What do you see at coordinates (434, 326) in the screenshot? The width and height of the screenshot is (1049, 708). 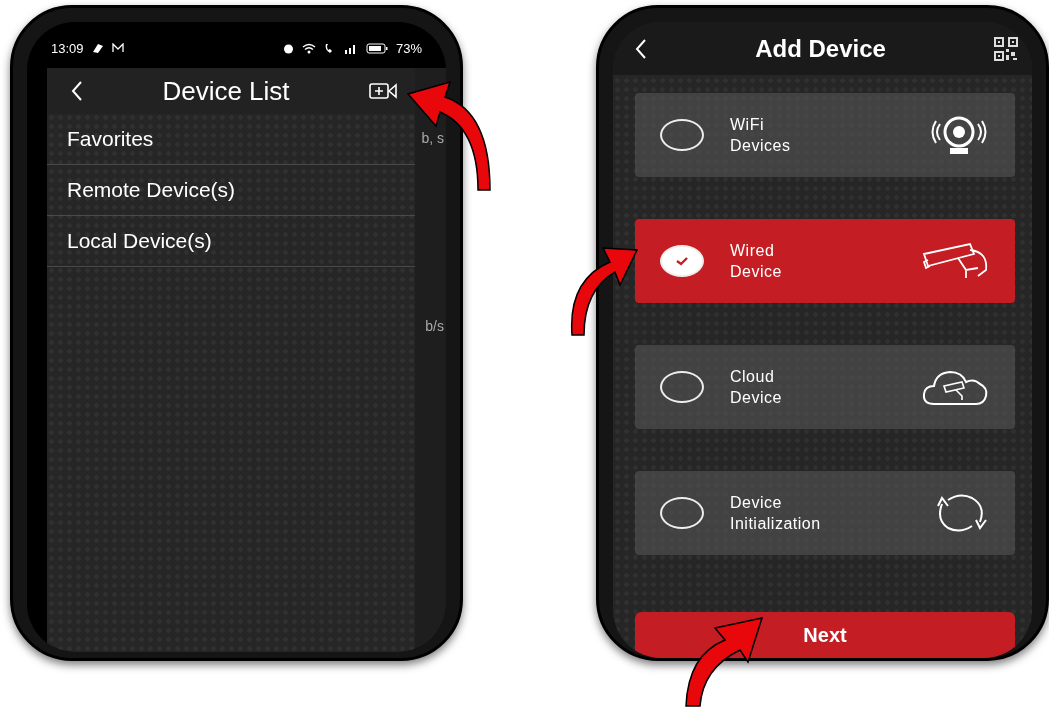 I see `background-text: b/s` at bounding box center [434, 326].